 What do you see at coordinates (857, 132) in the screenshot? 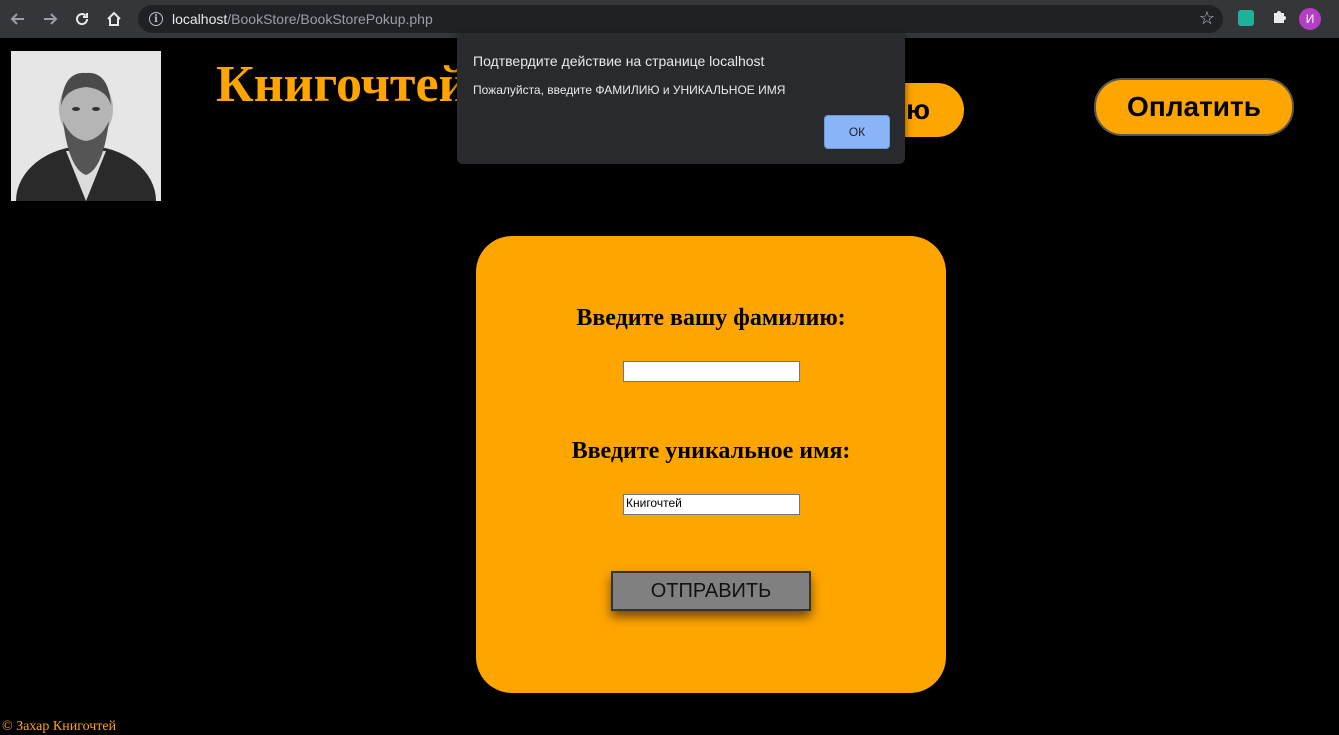
I see `dialog-ok-button: ОК` at bounding box center [857, 132].